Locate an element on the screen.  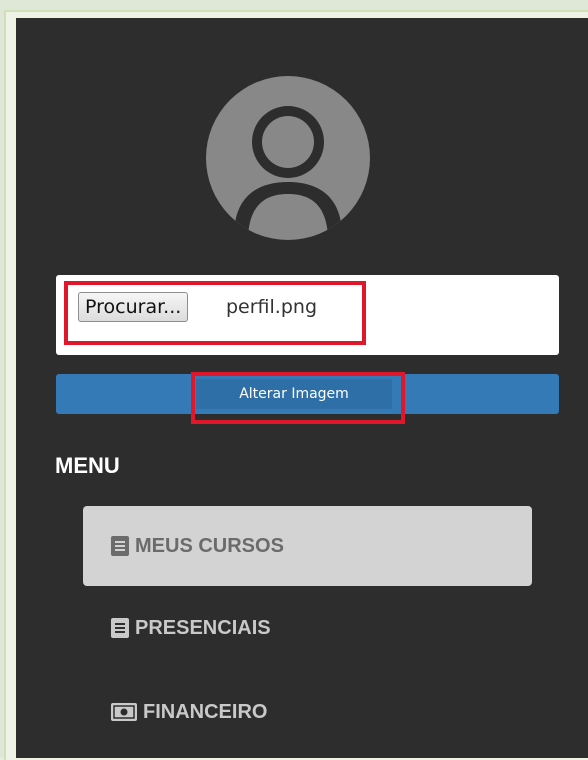
menu-item-label: MEUS CURSOS is located at coordinates (209, 545).